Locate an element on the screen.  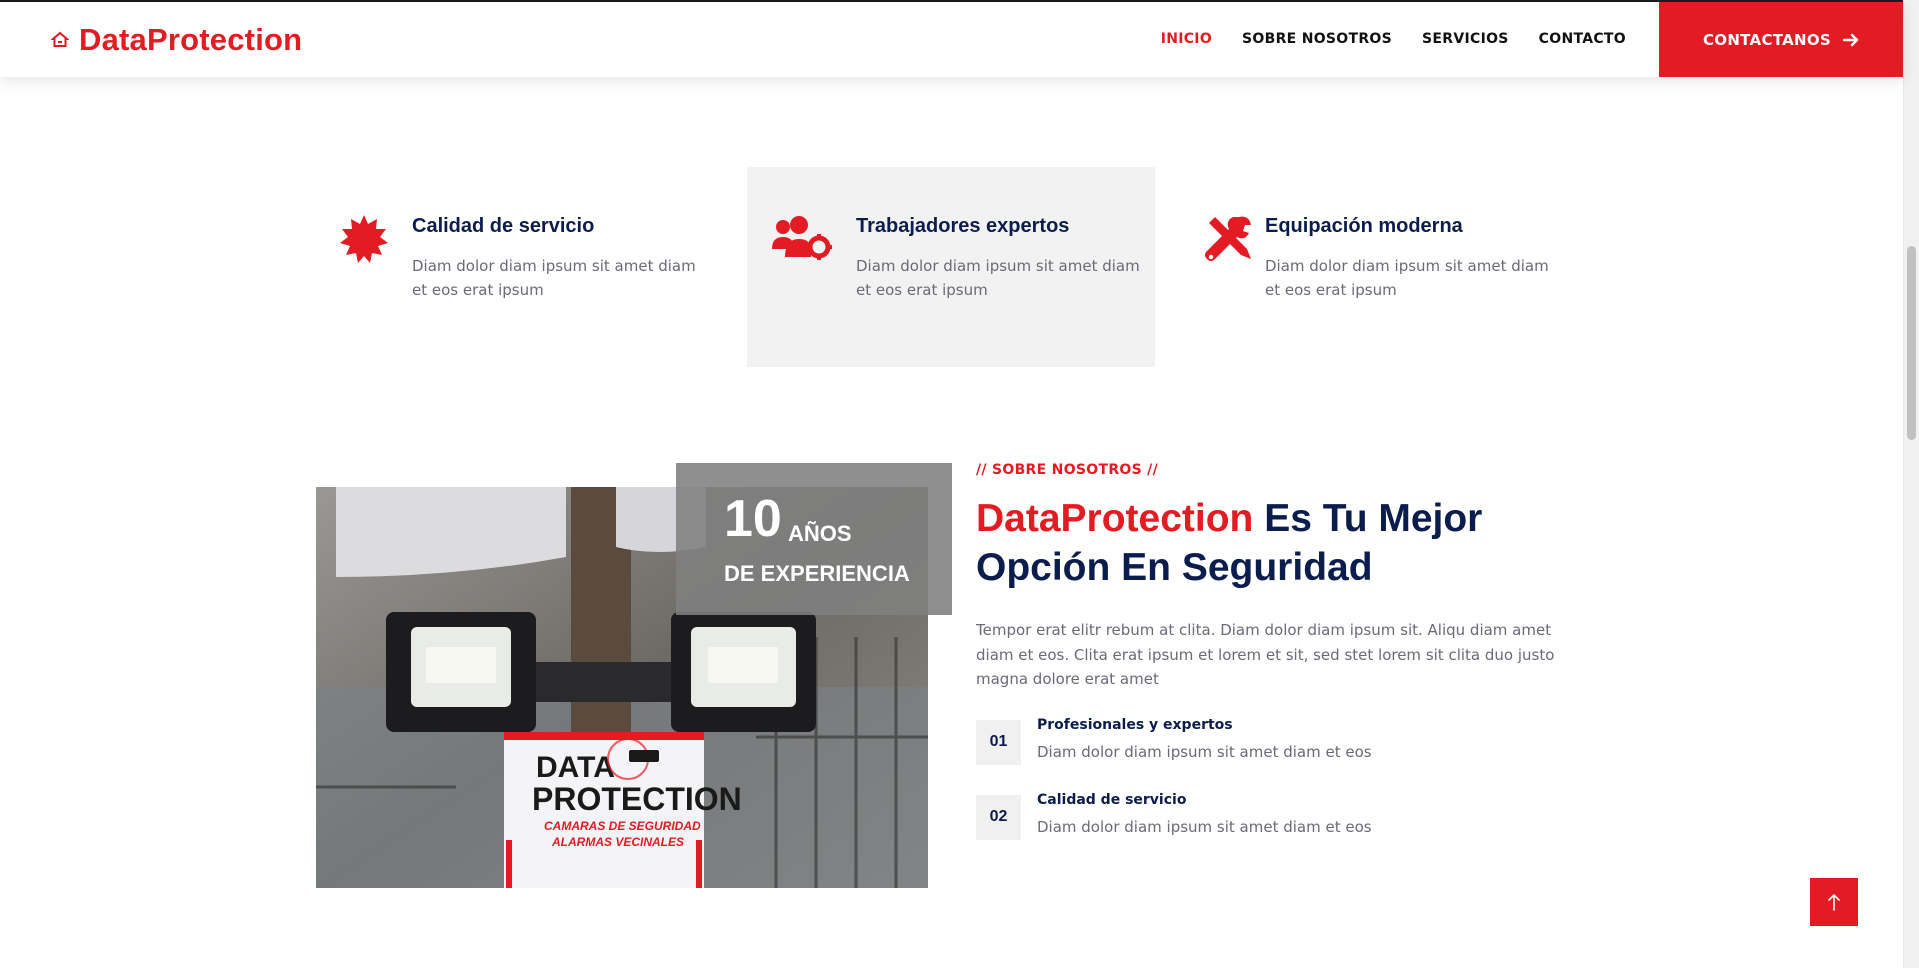
arrow-up-icon is located at coordinates (1834, 902).